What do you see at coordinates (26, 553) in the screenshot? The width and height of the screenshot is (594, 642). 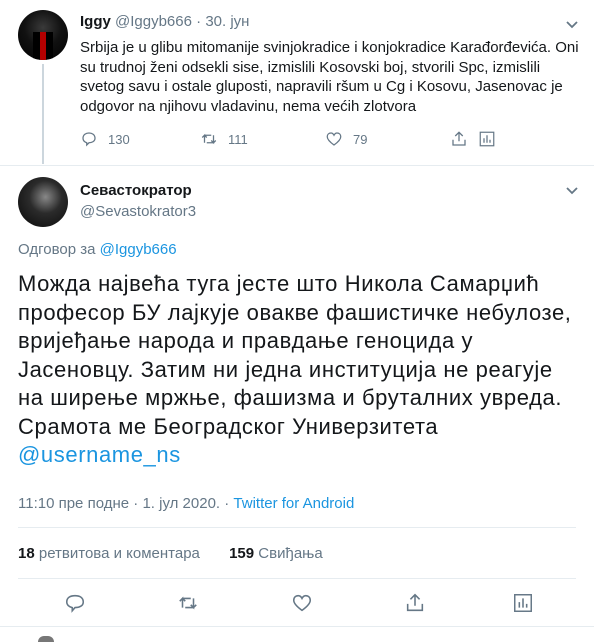 I see `retweets-count: 18` at bounding box center [26, 553].